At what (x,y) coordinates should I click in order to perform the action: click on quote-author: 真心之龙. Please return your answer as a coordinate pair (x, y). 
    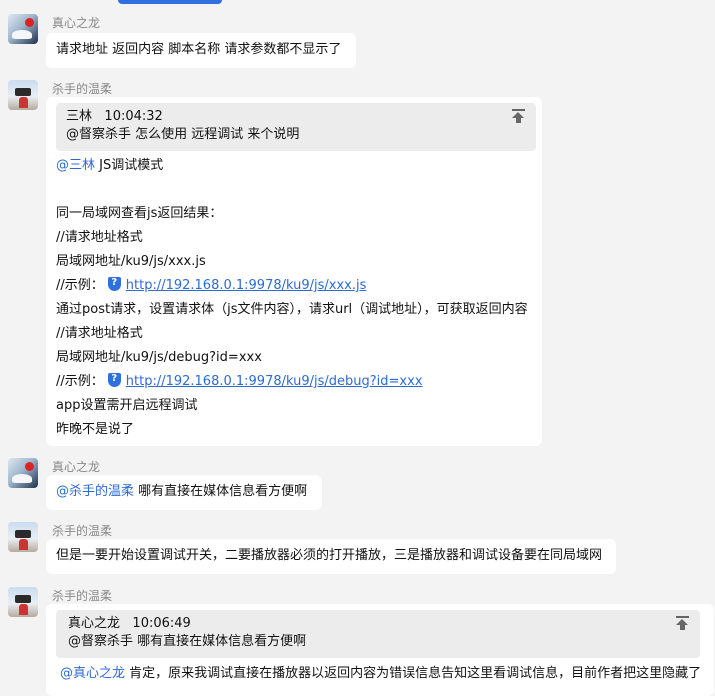
    Looking at the image, I should click on (94, 623).